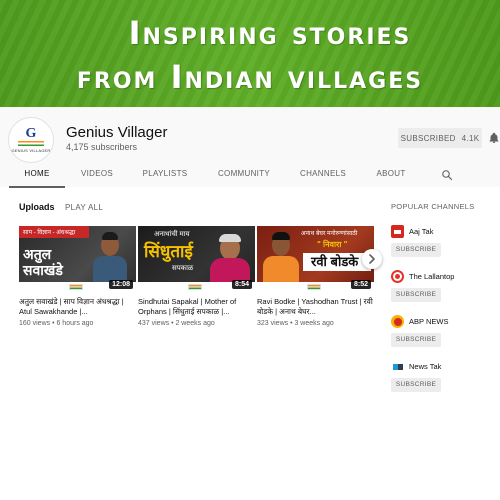 The width and height of the screenshot is (500, 500). Describe the element at coordinates (172, 234) in the screenshot. I see `thumbnail-top-text: अनाथांची माय` at that location.